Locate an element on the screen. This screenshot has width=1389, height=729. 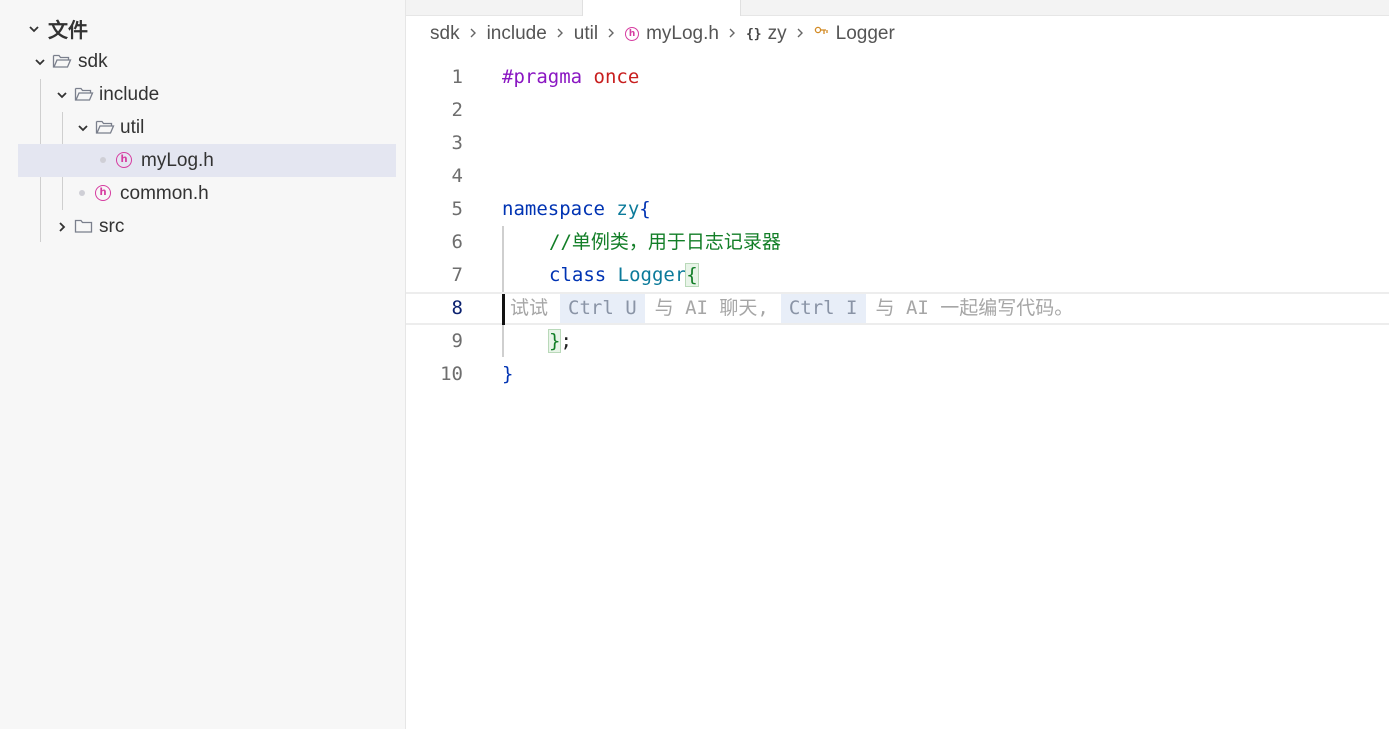
folder-icon is located at coordinates (84, 226).